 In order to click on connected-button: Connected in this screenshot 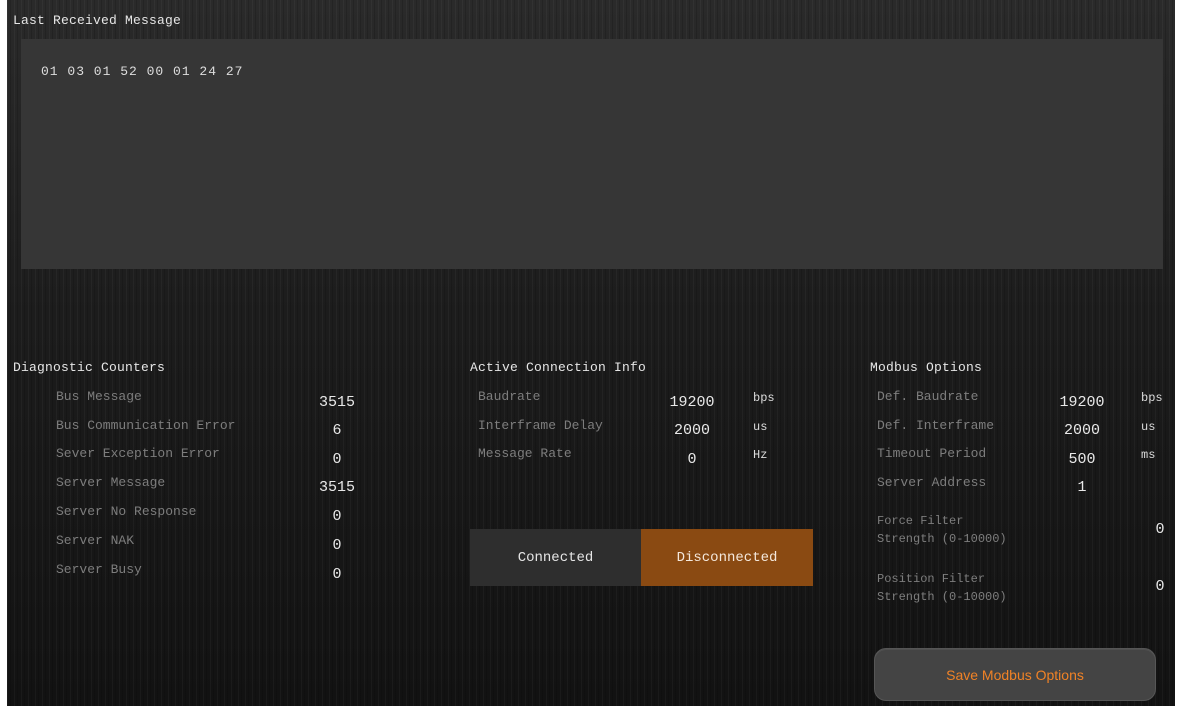, I will do `click(555, 557)`.